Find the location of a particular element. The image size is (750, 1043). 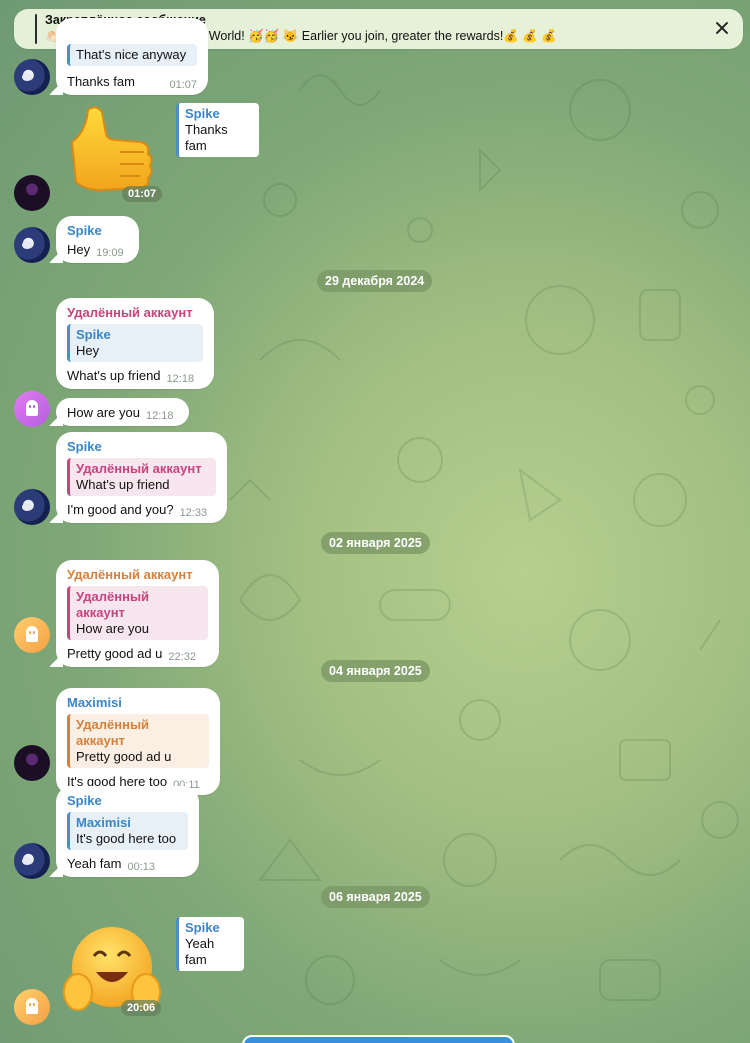

sticker-time: 20:06 is located at coordinates (141, 1008).